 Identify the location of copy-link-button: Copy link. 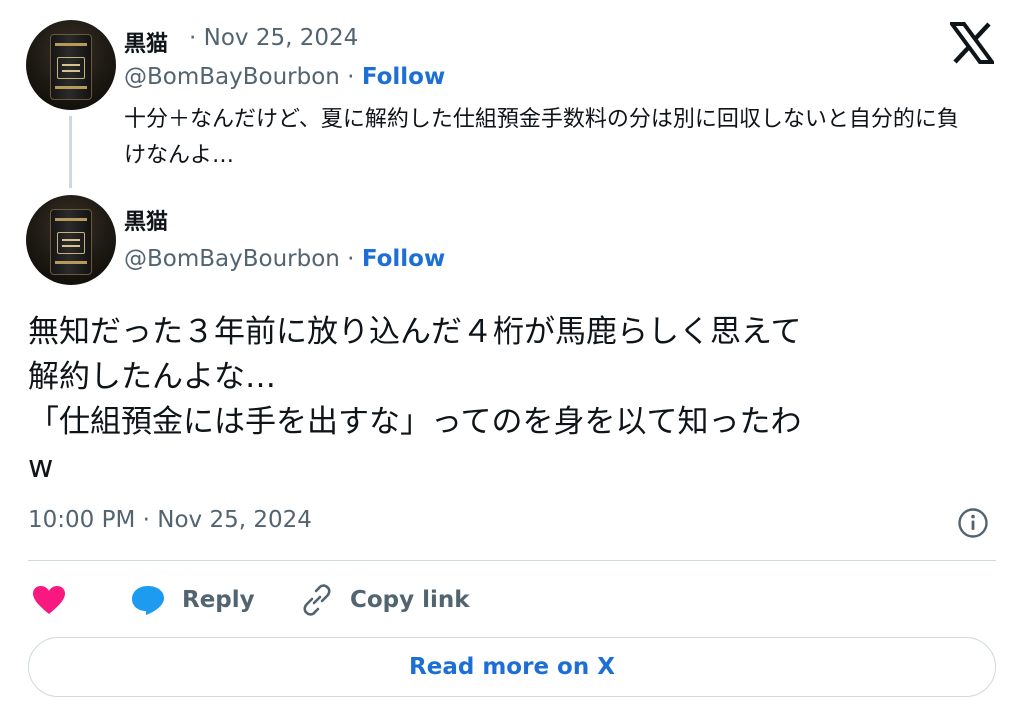
(385, 600).